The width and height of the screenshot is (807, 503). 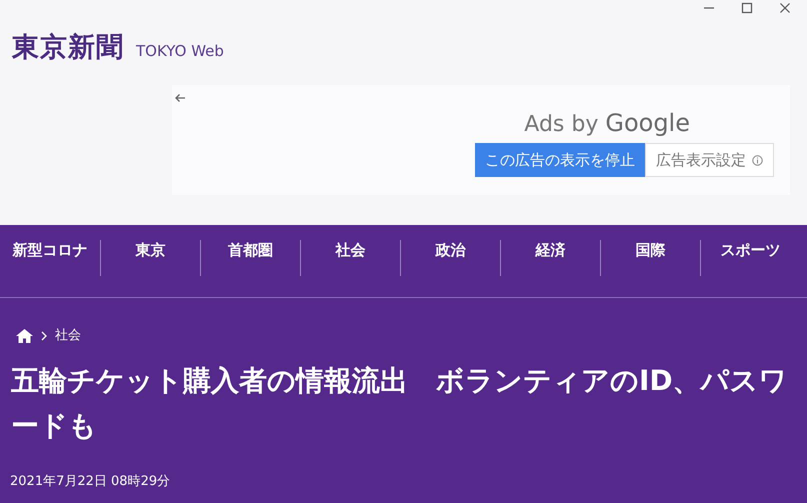 I want to click on chevron-icon, so click(x=44, y=335).